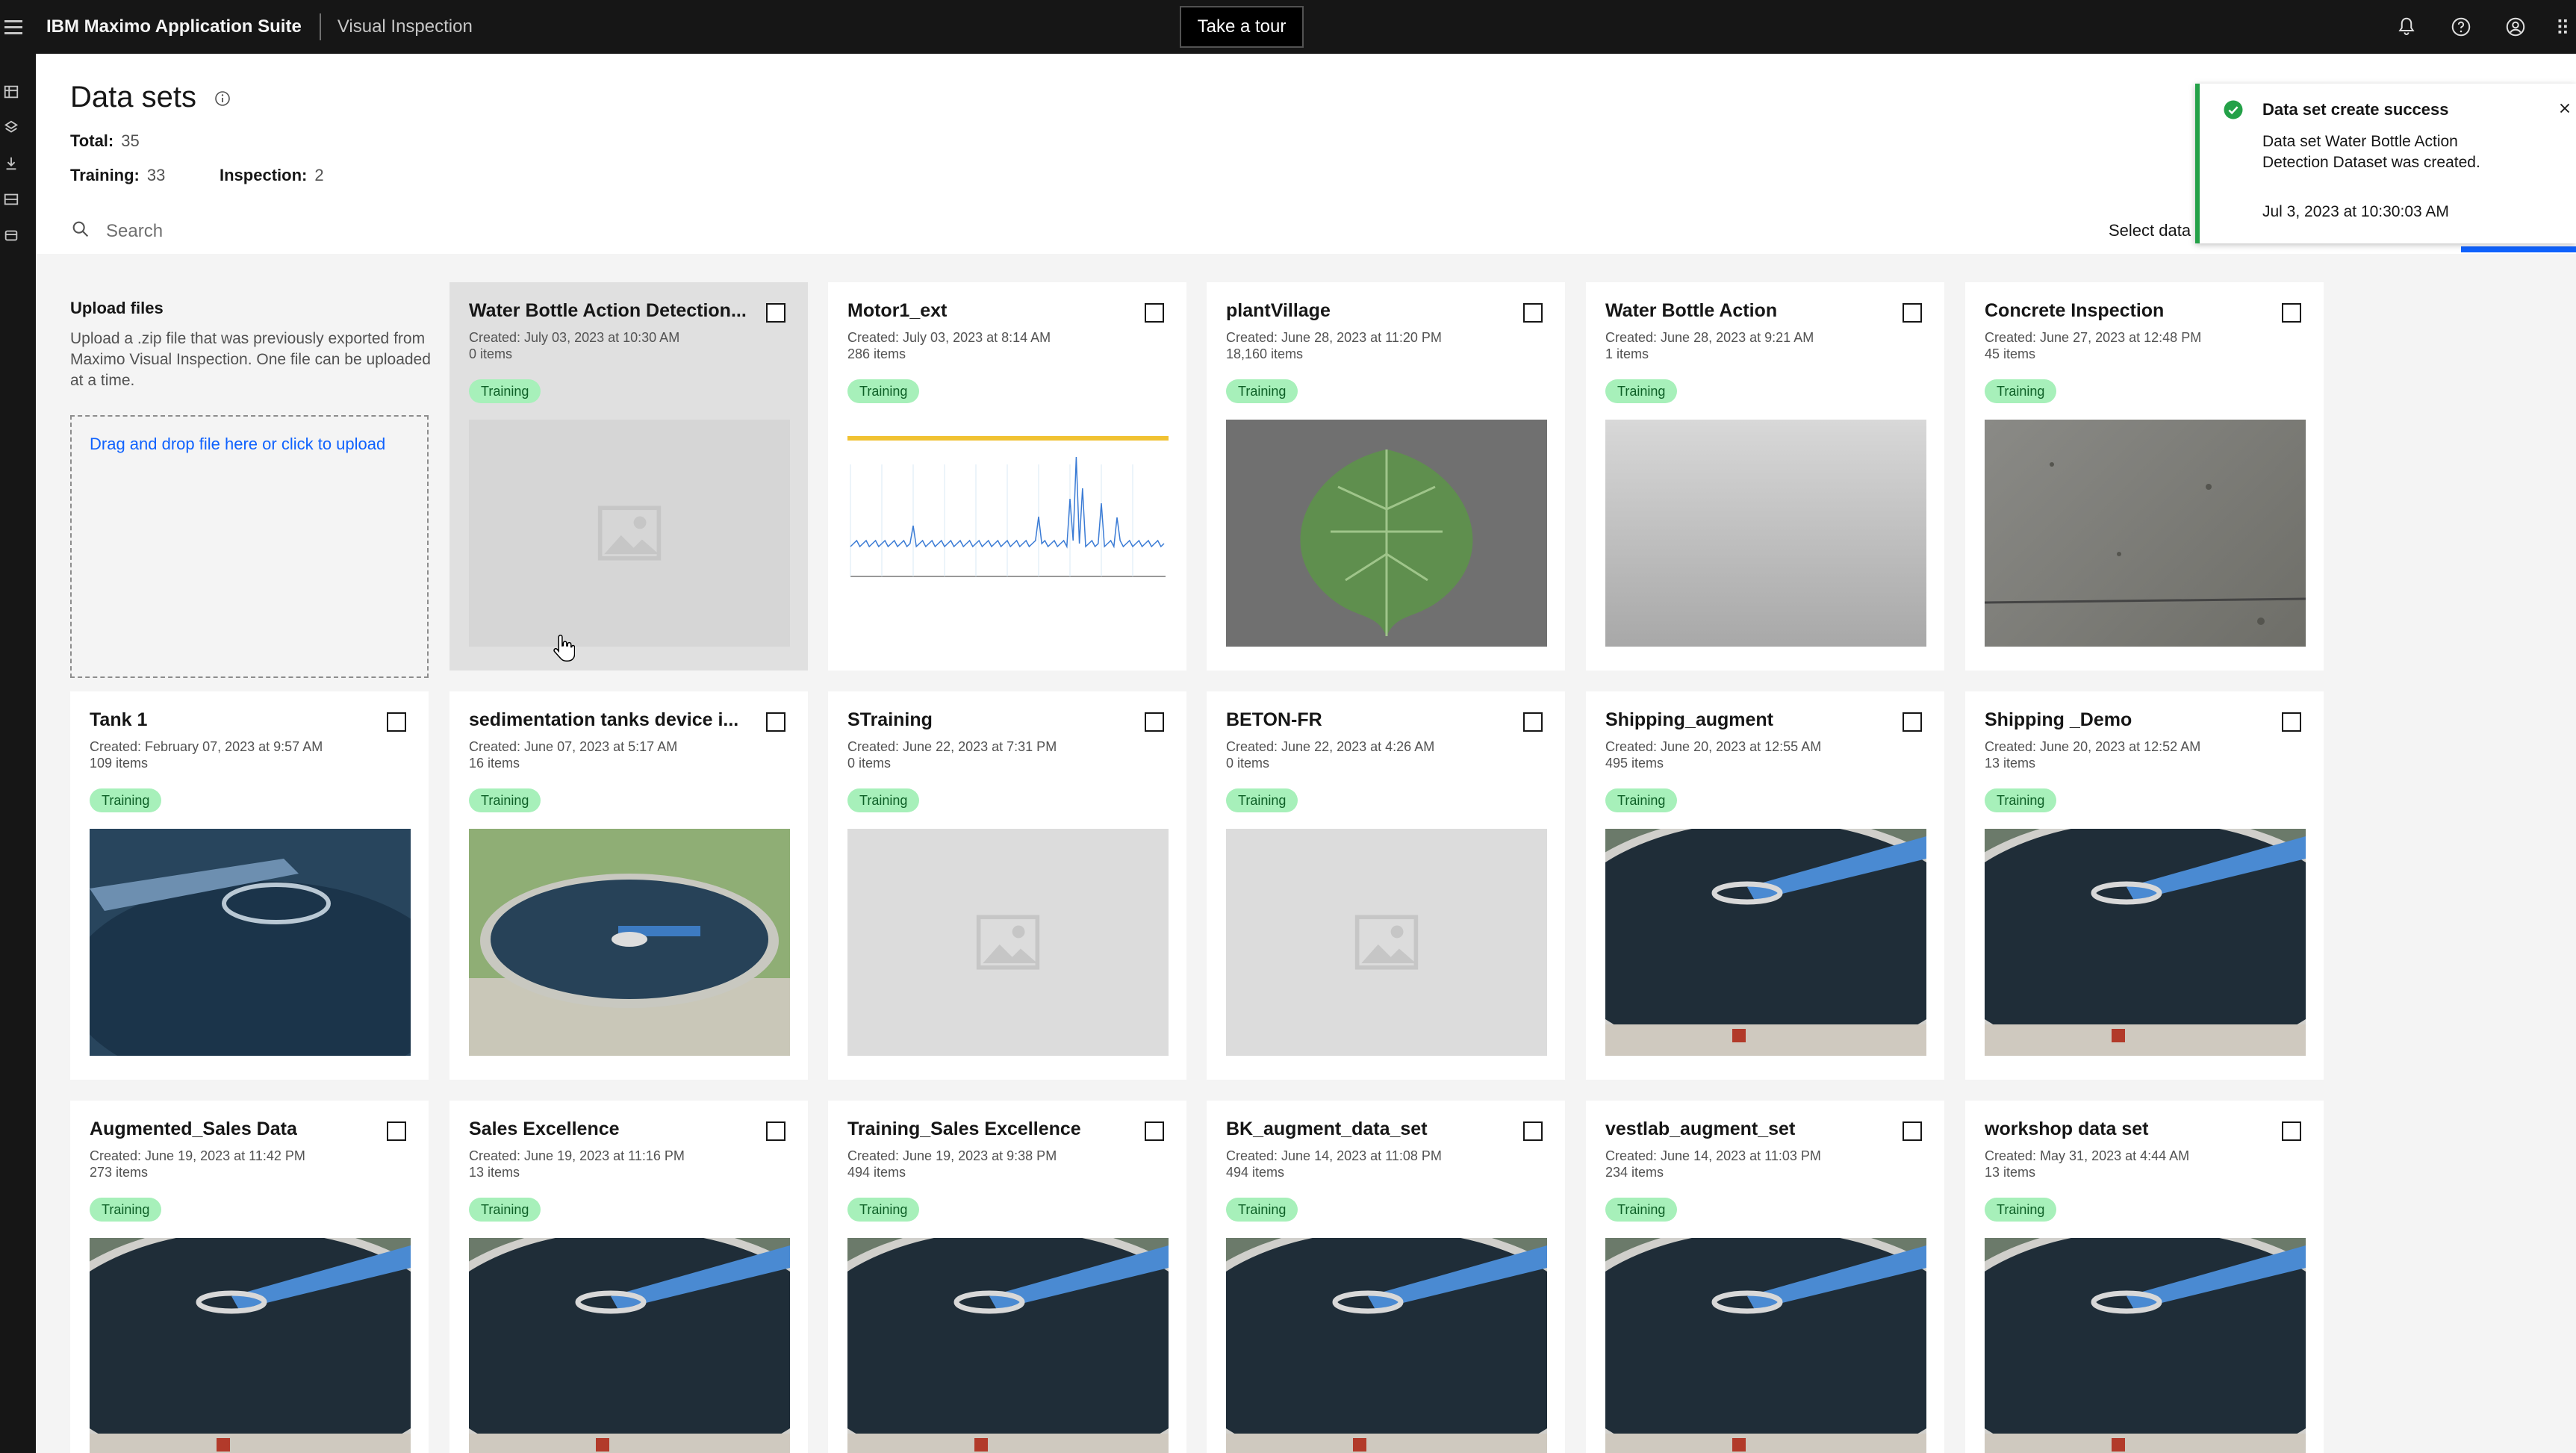 This screenshot has width=2576, height=1453. Describe the element at coordinates (11, 127) in the screenshot. I see `models-nav-icon` at that location.